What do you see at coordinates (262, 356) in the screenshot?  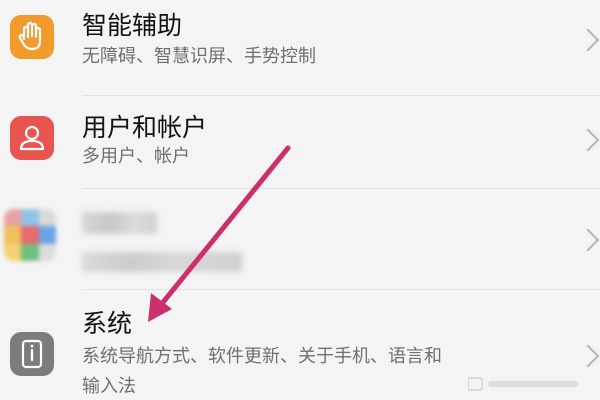 I see `system-subtitle-line1: 系统导航方式、软件更新、关于手机、语言和` at bounding box center [262, 356].